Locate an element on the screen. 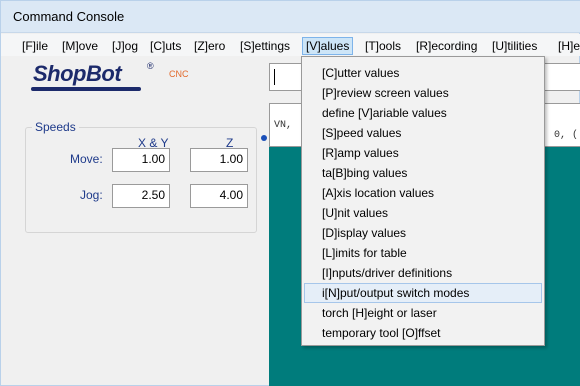  menu-move: [M]ove is located at coordinates (80, 46).